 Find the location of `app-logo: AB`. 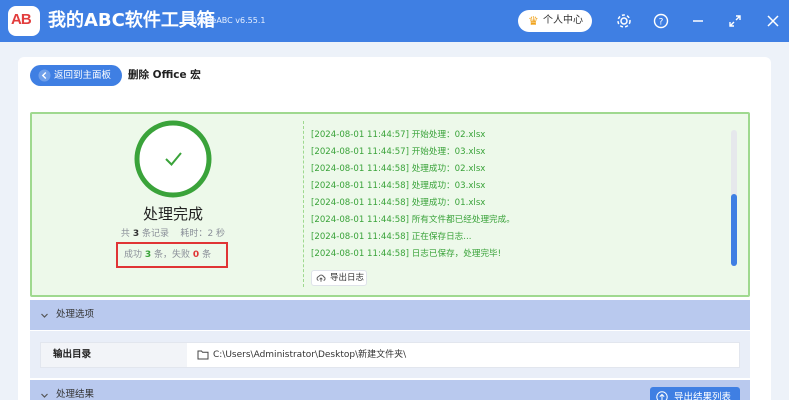

app-logo: AB is located at coordinates (24, 21).